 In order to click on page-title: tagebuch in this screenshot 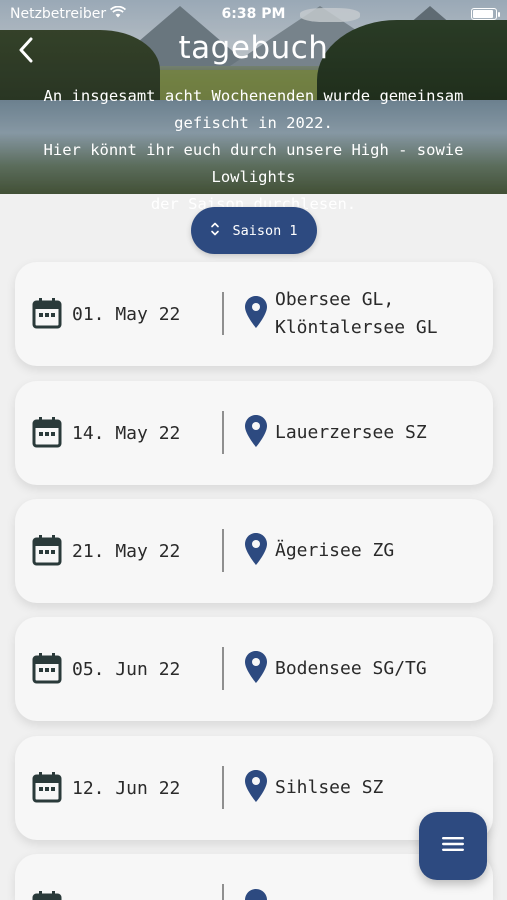, I will do `click(253, 48)`.